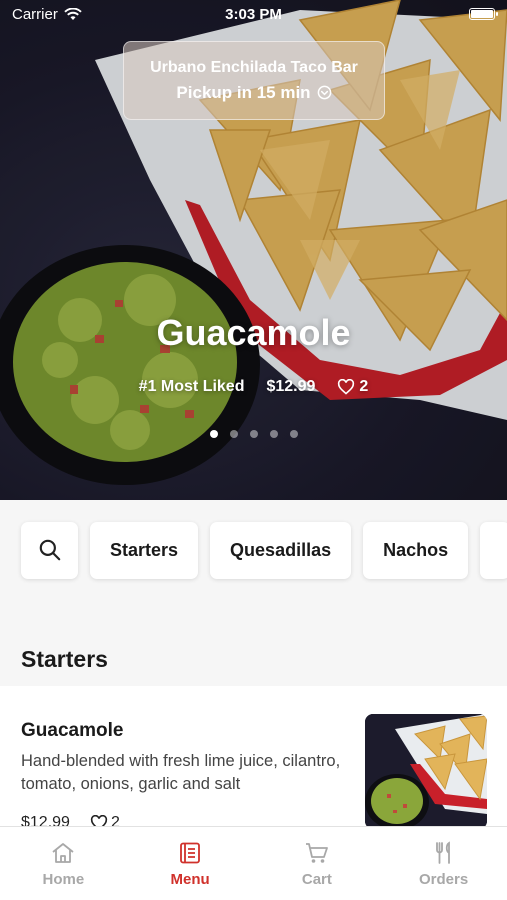 Image resolution: width=507 pixels, height=900 pixels. What do you see at coordinates (281, 550) in the screenshot?
I see `category-chip-quesadillas: Quesadillas` at bounding box center [281, 550].